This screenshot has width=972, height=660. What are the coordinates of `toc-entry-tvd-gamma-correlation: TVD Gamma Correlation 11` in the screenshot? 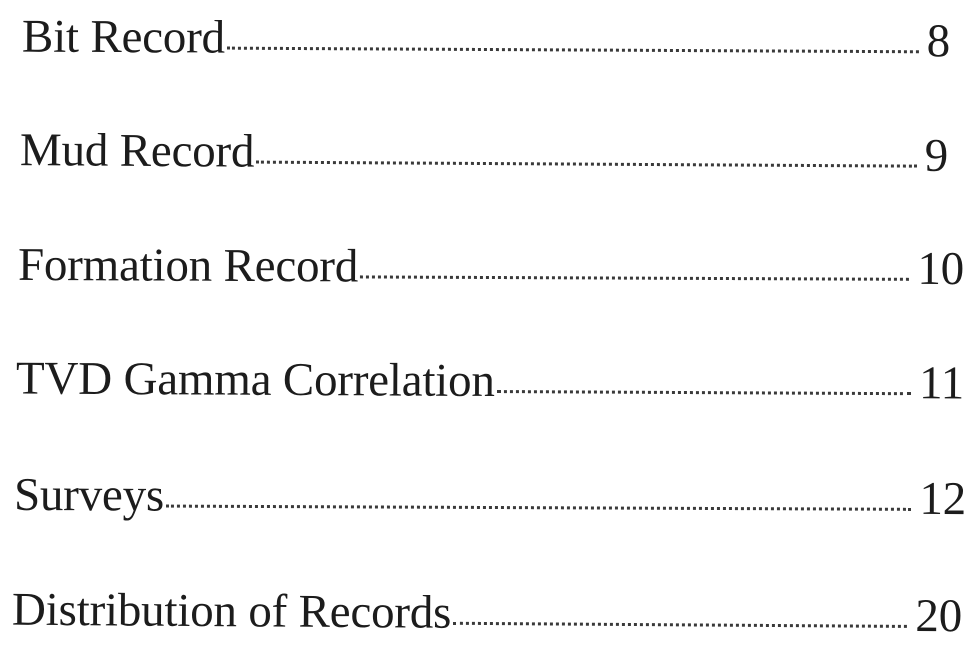 It's located at (490, 381).